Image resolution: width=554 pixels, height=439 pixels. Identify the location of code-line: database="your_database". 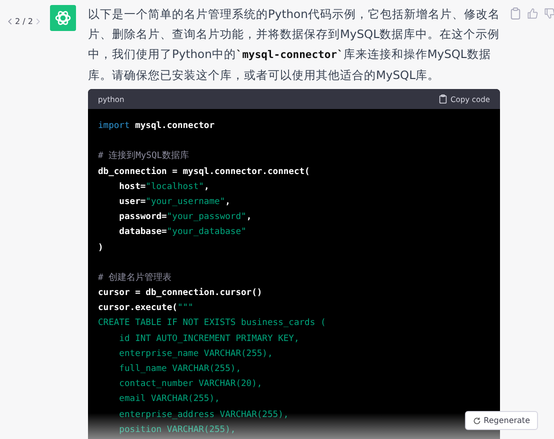
(182, 232).